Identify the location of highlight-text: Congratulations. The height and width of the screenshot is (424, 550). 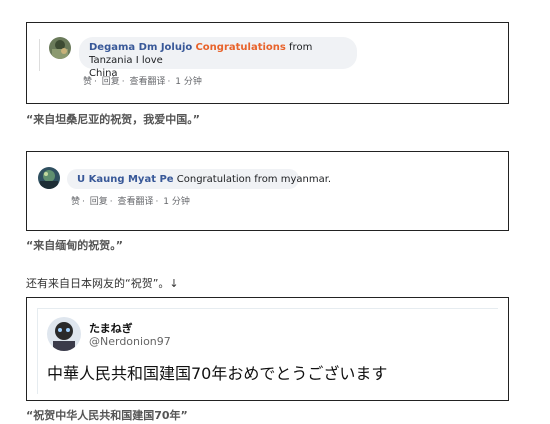
(240, 47).